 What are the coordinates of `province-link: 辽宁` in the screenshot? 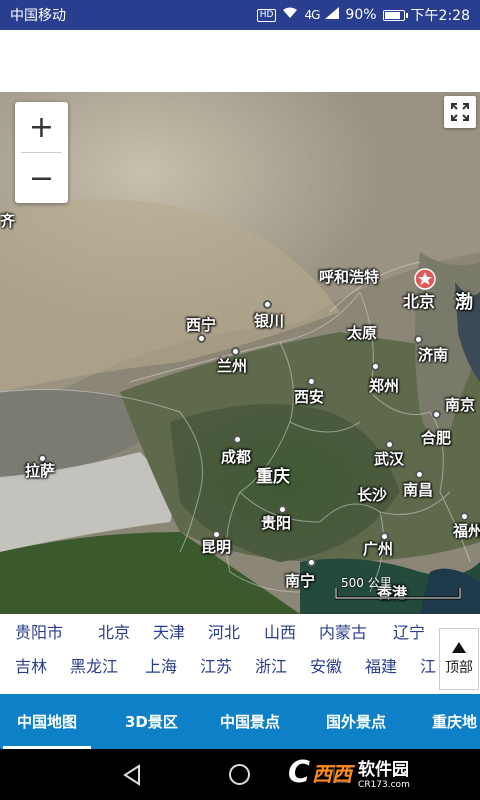 It's located at (409, 631).